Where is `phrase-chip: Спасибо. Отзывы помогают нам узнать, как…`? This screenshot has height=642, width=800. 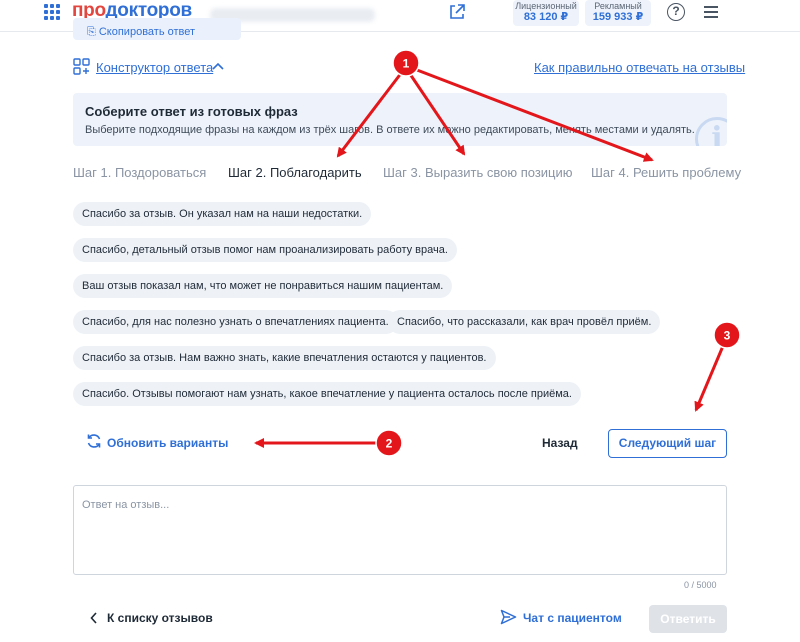
phrase-chip: Спасибо. Отзывы помогают нам узнать, как… is located at coordinates (327, 394).